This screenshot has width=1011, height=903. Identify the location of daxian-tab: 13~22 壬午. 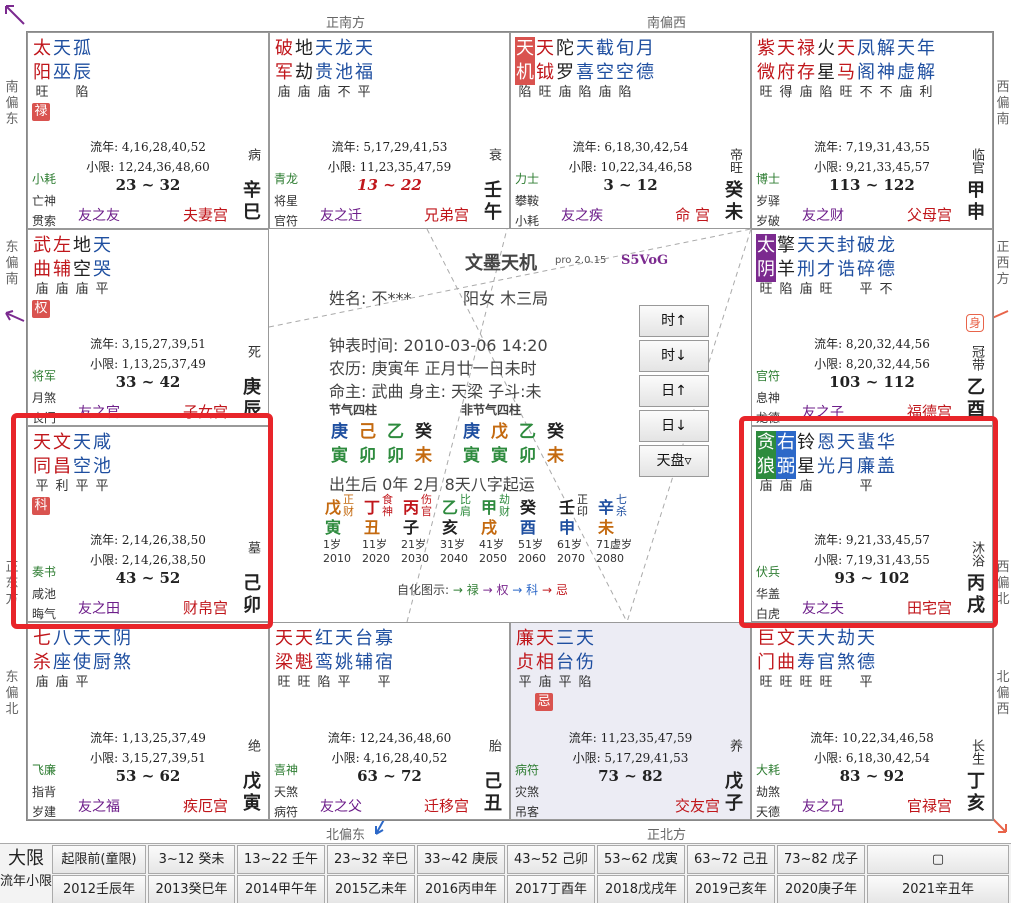
(281, 859).